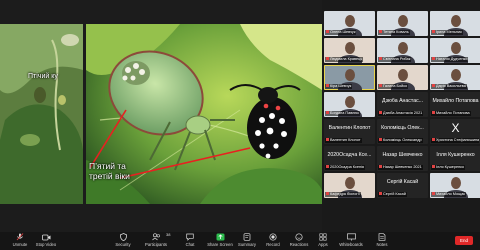  I want to click on participant-name-tag: Валентин Клопот, so click(343, 140).